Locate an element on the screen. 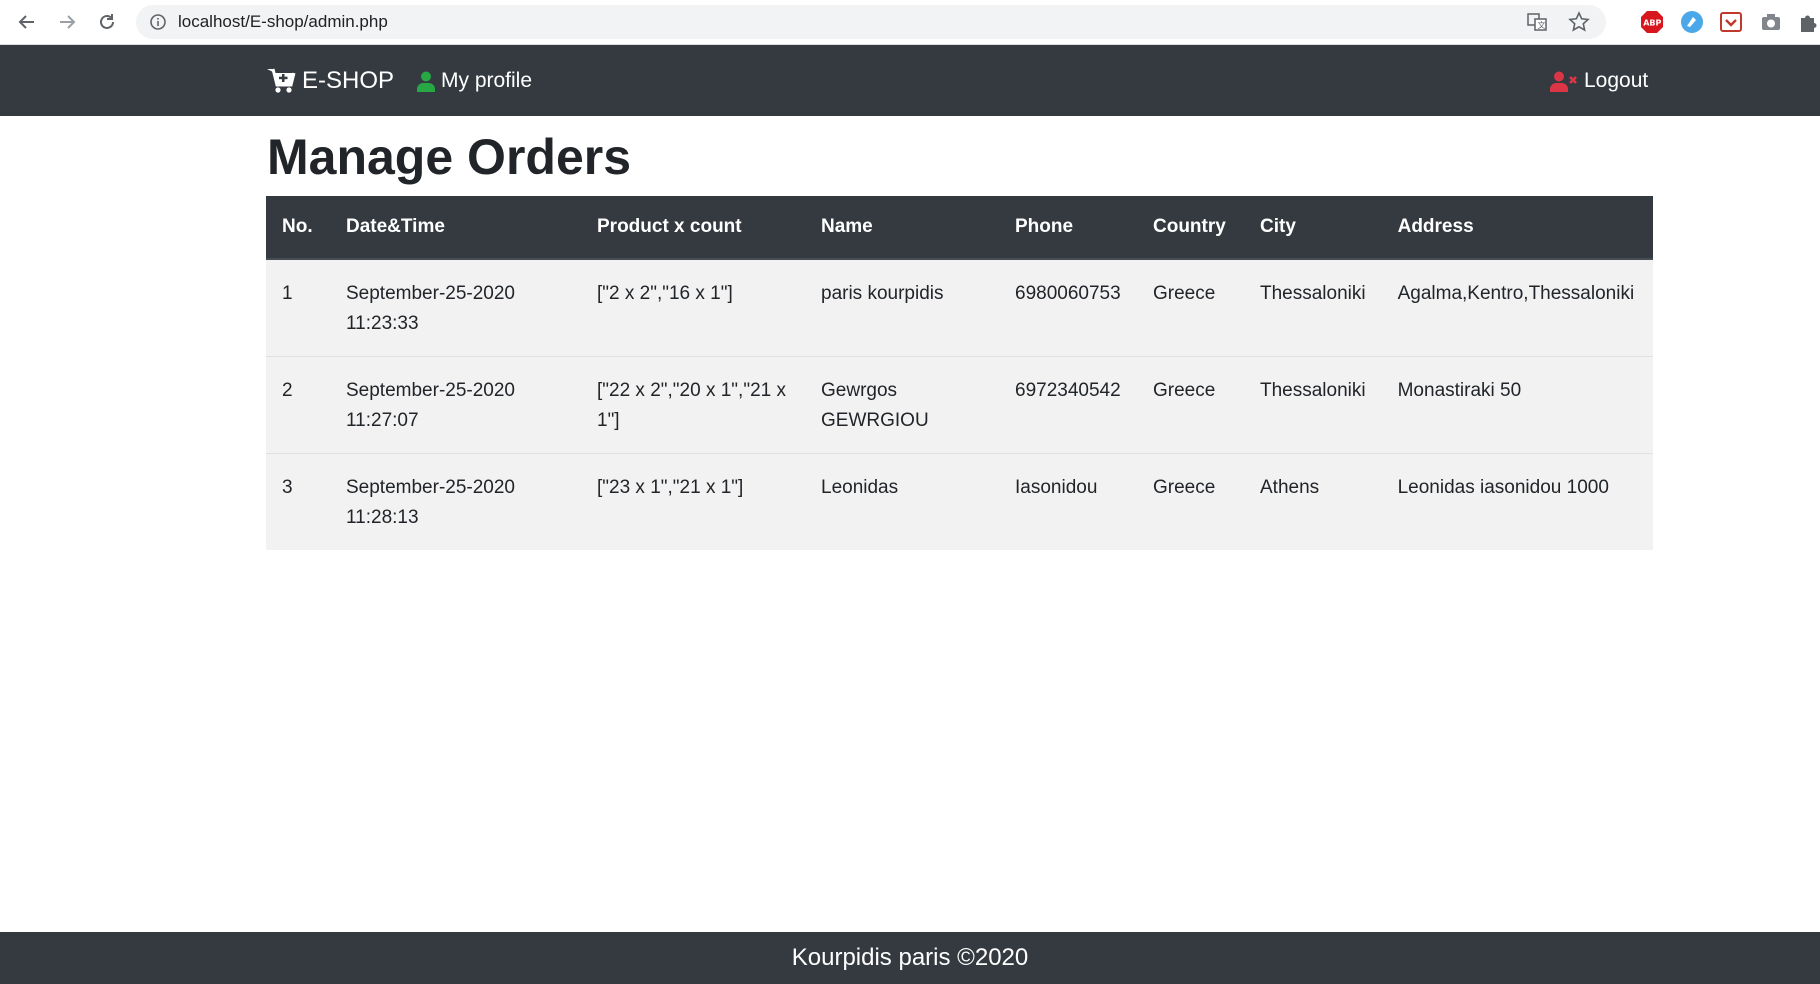 The width and height of the screenshot is (1820, 984). forward-button is located at coordinates (67, 22).